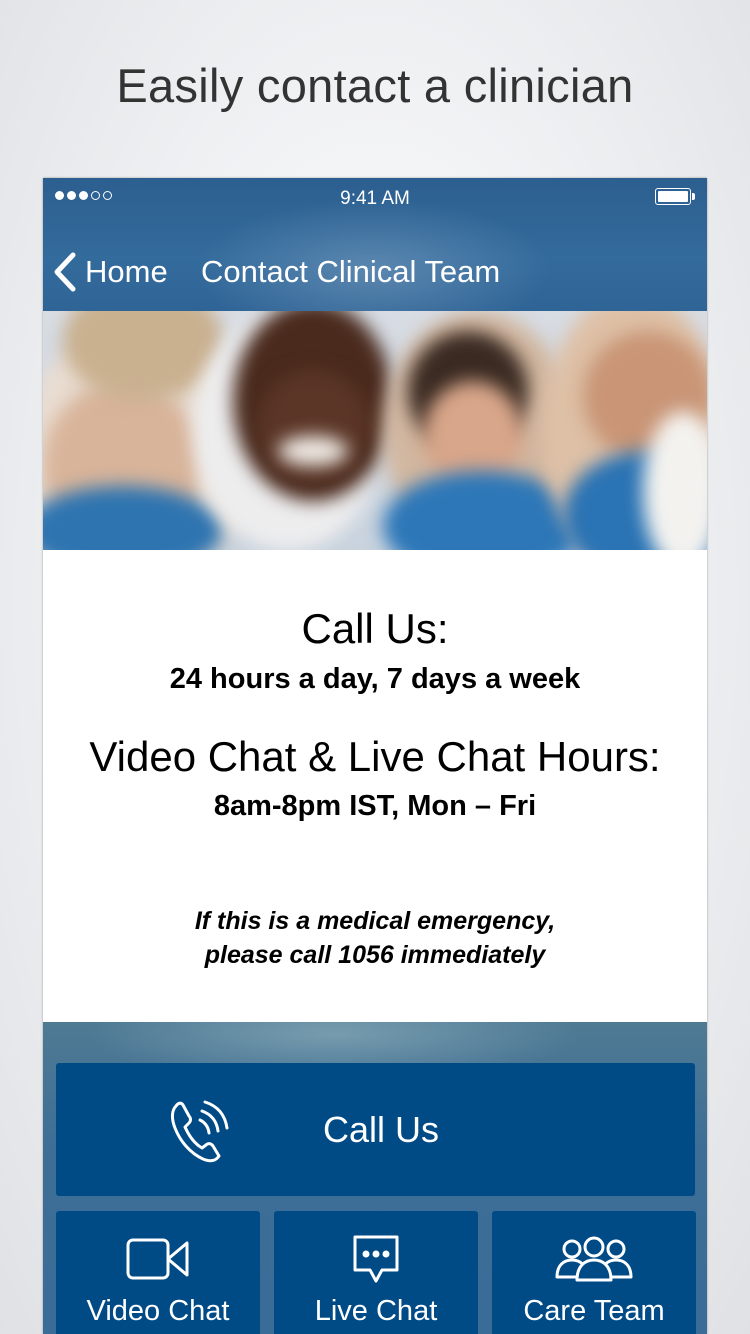 This screenshot has height=1334, width=750. What do you see at coordinates (376, 1311) in the screenshot?
I see `live-chat-label: Live Chat` at bounding box center [376, 1311].